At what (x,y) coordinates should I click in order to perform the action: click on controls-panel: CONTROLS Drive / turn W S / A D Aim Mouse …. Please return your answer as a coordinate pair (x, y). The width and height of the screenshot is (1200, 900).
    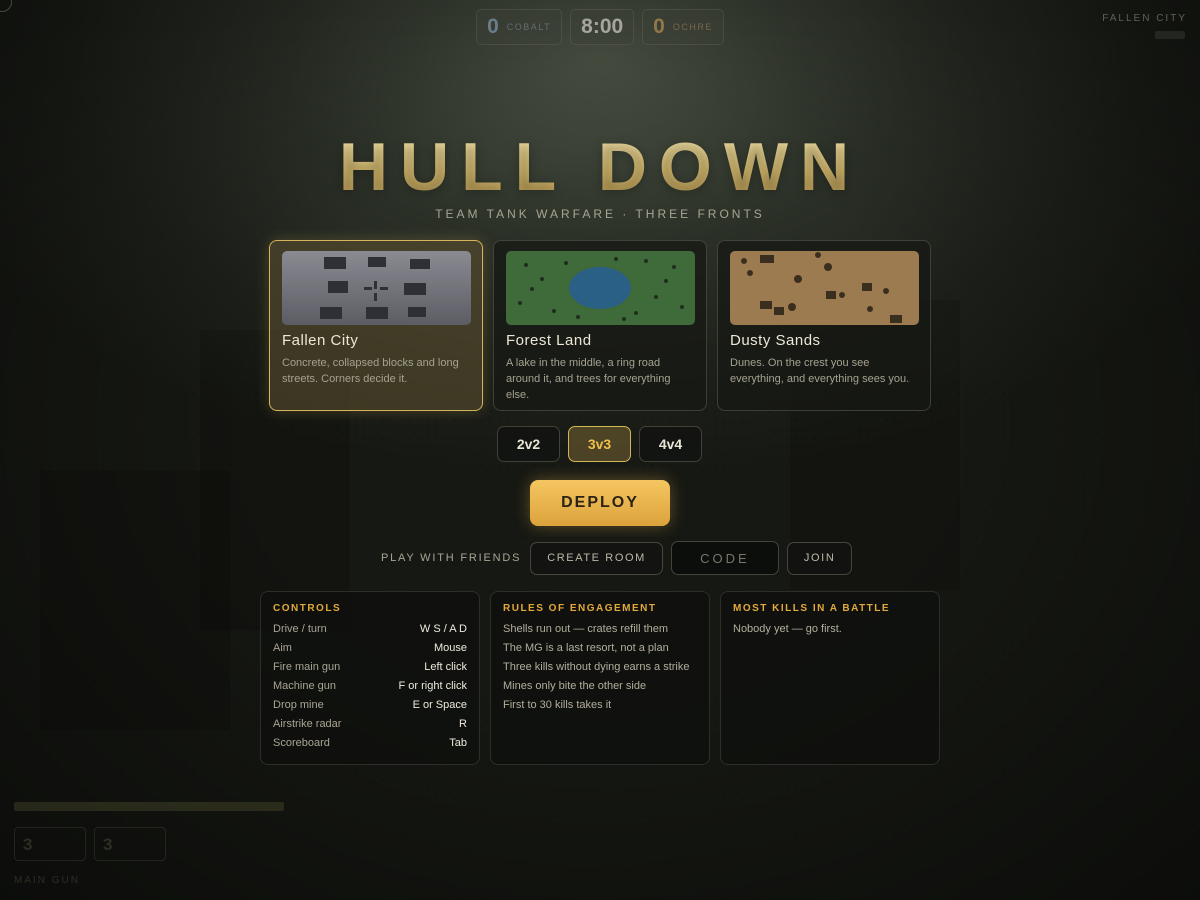
    Looking at the image, I should click on (370, 678).